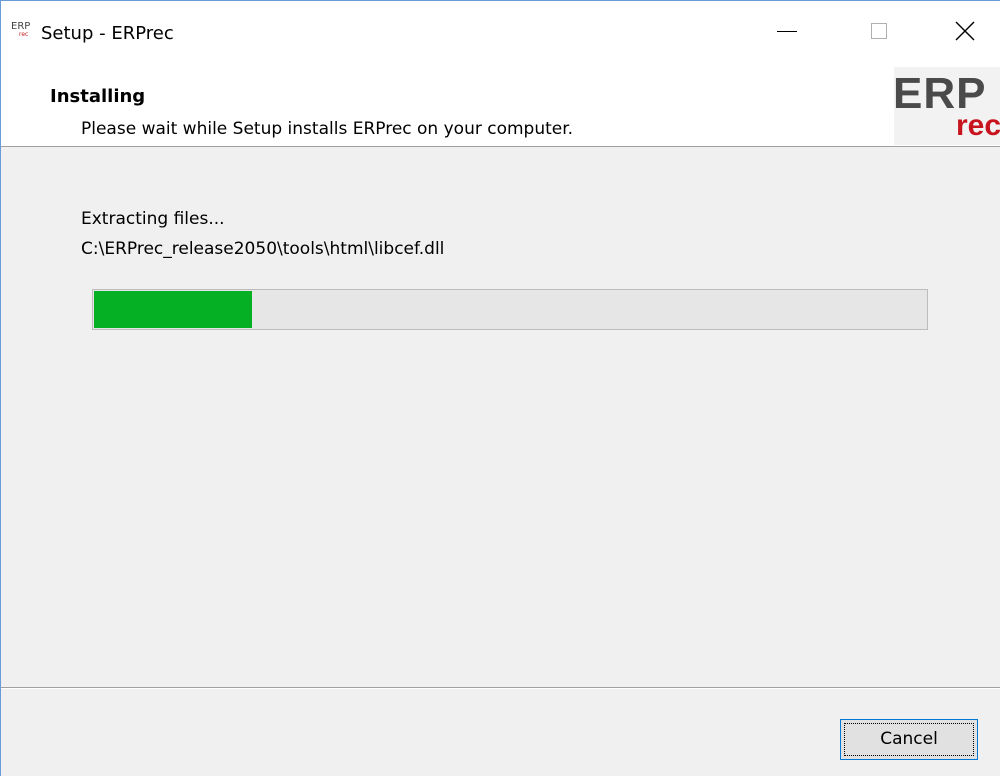  I want to click on close-button, so click(959, 30).